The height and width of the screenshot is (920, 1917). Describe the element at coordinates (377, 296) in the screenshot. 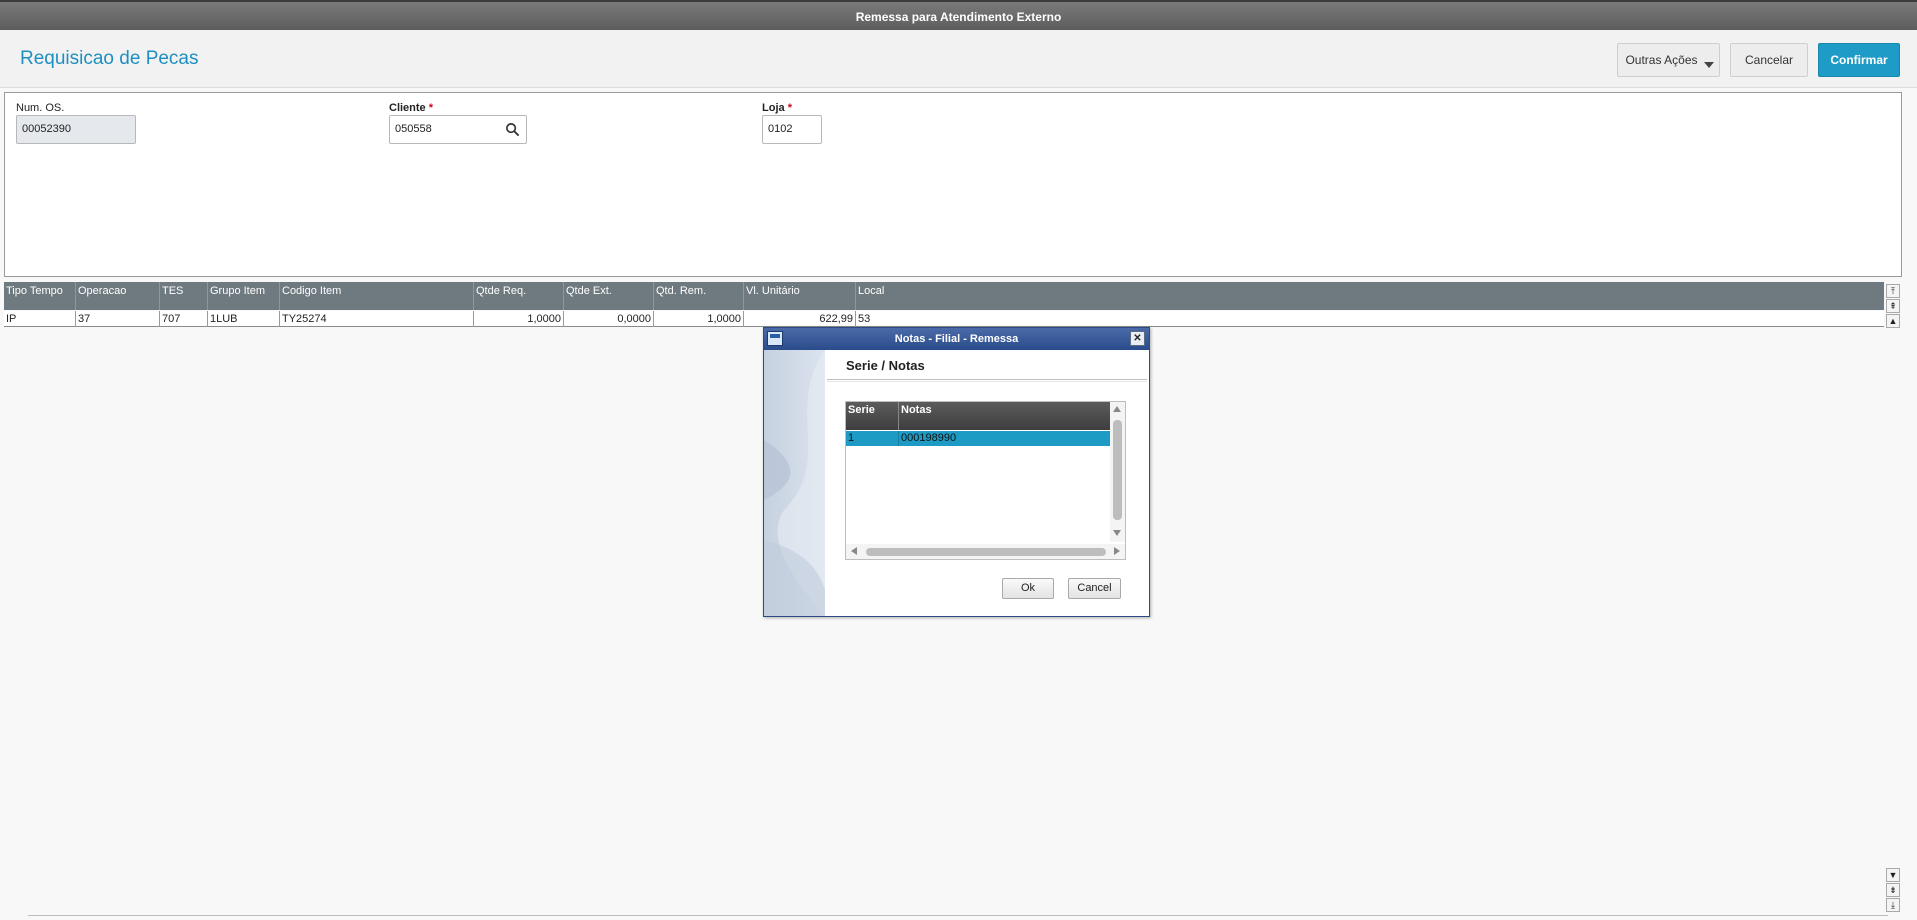

I see `column-header: Codigo Item` at that location.